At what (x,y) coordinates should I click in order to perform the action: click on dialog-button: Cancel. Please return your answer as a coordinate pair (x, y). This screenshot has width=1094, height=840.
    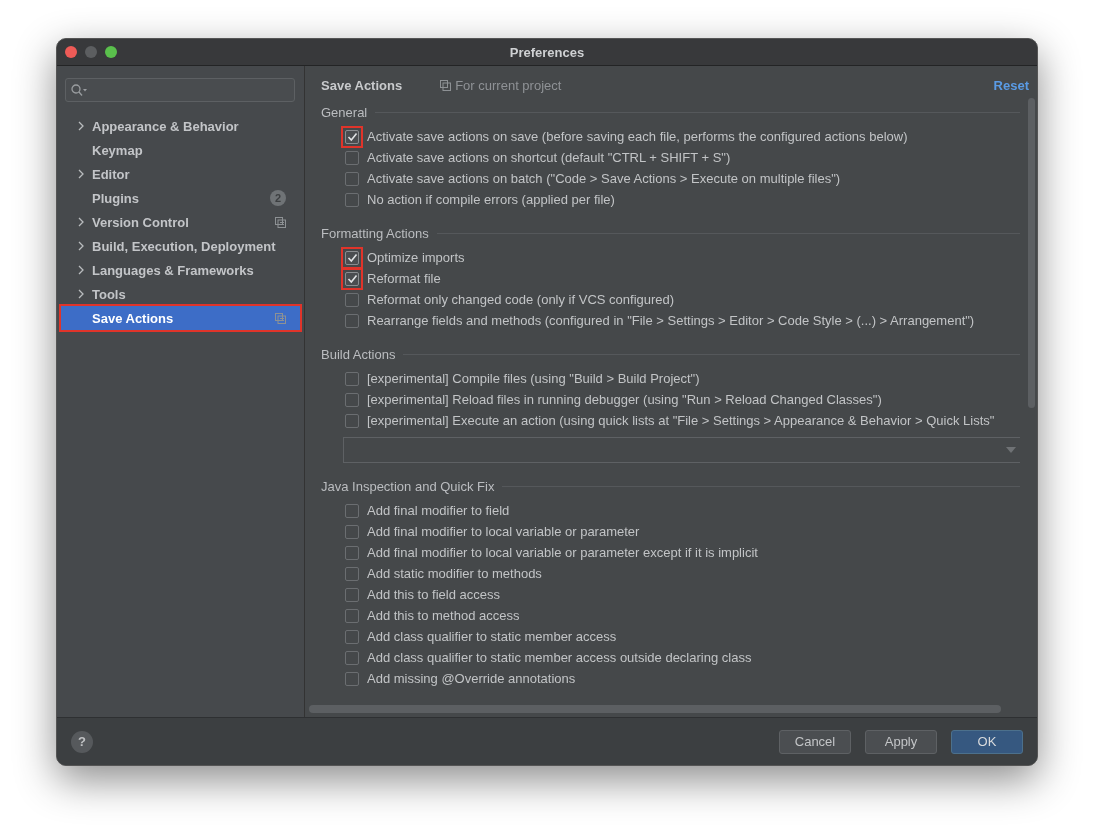
    Looking at the image, I should click on (815, 741).